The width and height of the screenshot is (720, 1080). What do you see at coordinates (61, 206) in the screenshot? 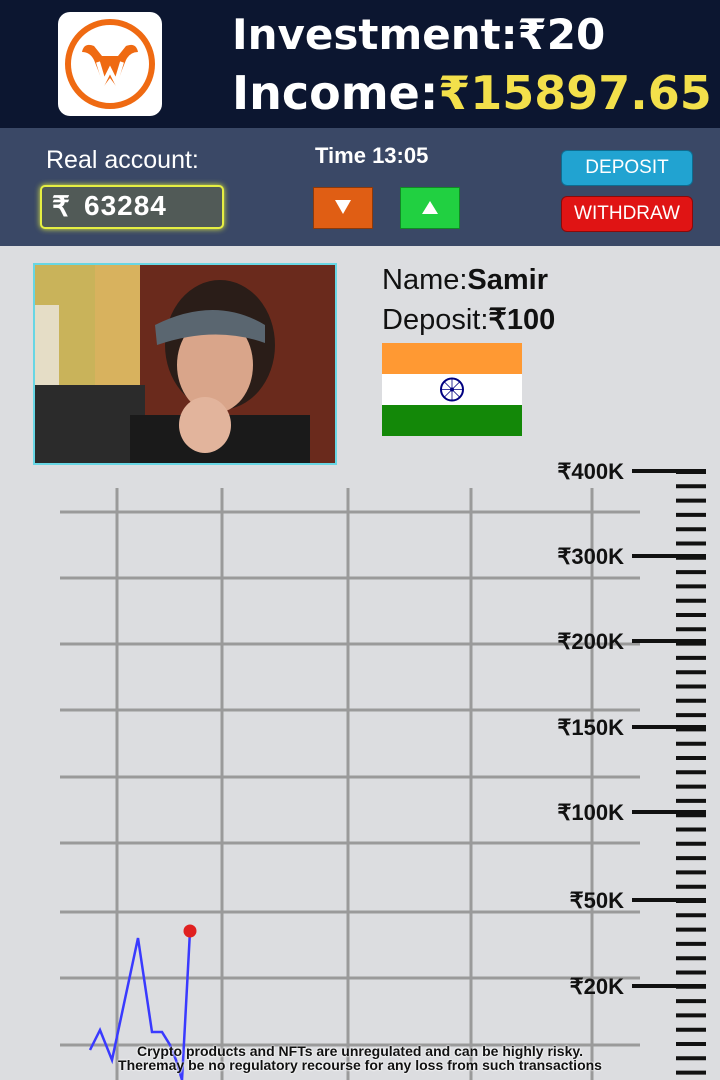
I see `rupee-icon: ₹` at bounding box center [61, 206].